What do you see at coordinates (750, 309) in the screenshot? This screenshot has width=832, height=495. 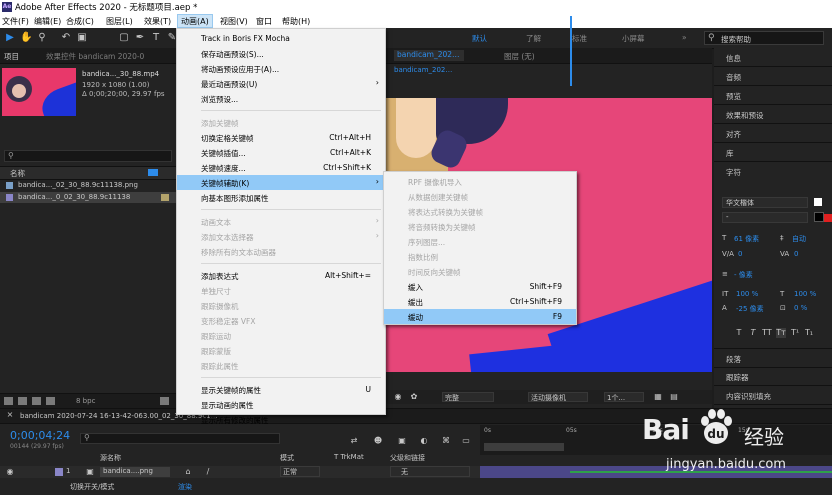 I see `baseline-shift-value: -25 像素` at bounding box center [750, 309].